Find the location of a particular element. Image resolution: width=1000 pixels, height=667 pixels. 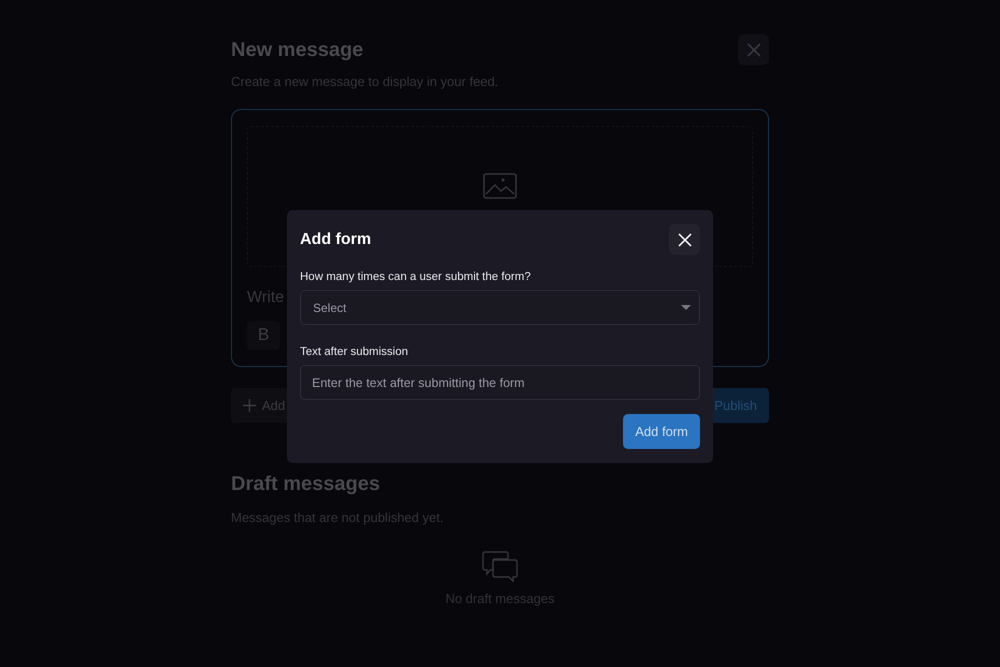

dialog-title: Add form is located at coordinates (336, 239).